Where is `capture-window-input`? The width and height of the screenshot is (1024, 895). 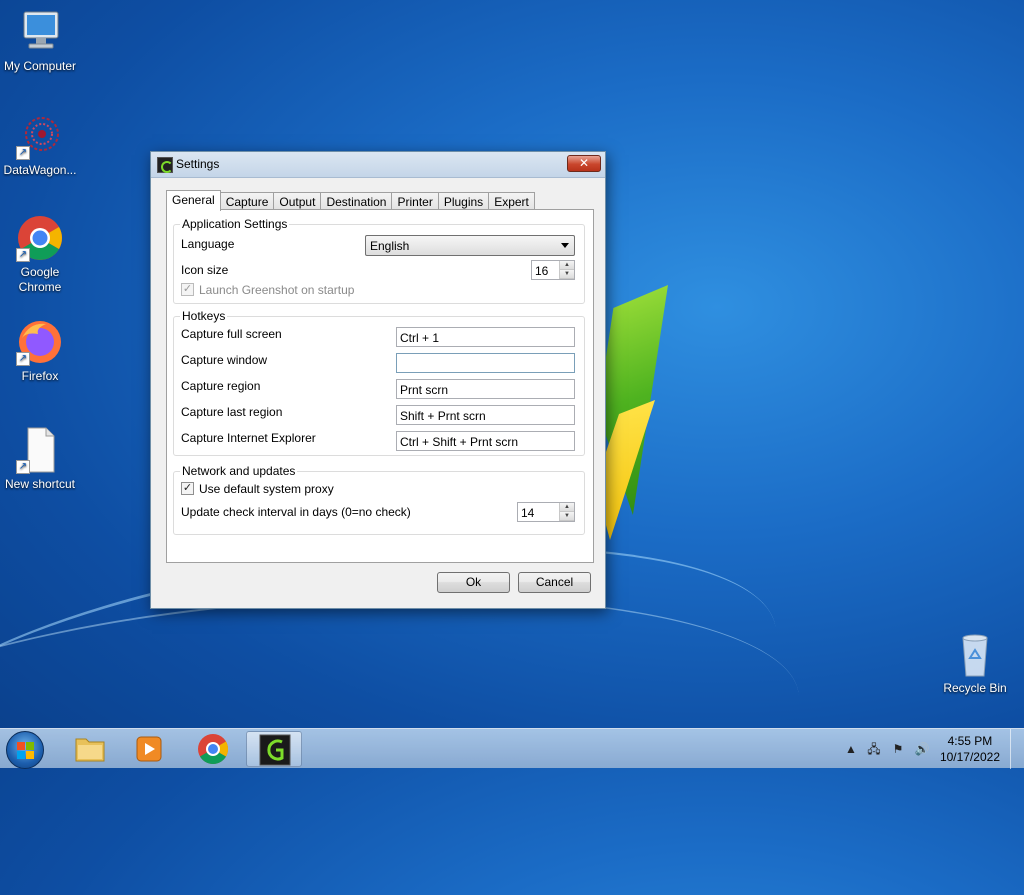
capture-window-input is located at coordinates (485, 363).